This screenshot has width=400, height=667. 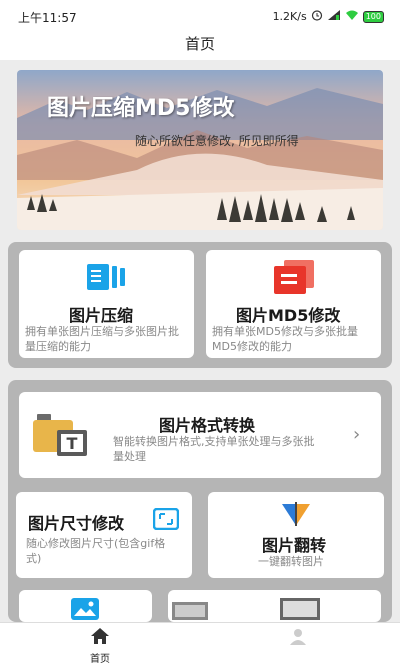 What do you see at coordinates (47, 18) in the screenshot?
I see `status-time: 上午11:57` at bounding box center [47, 18].